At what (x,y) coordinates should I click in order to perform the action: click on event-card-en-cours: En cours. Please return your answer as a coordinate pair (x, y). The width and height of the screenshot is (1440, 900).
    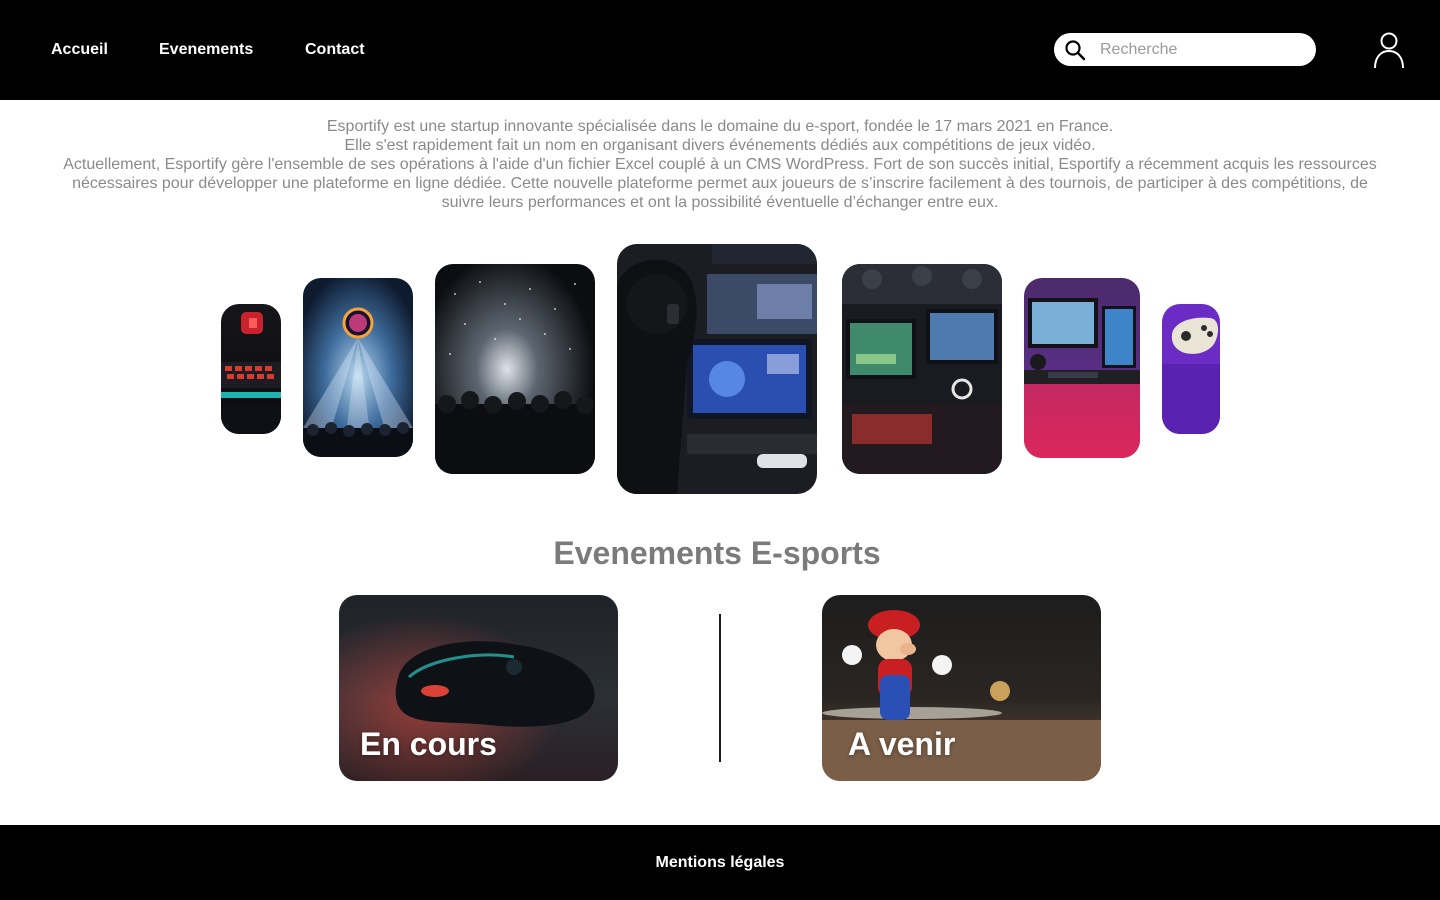
    Looking at the image, I should click on (478, 688).